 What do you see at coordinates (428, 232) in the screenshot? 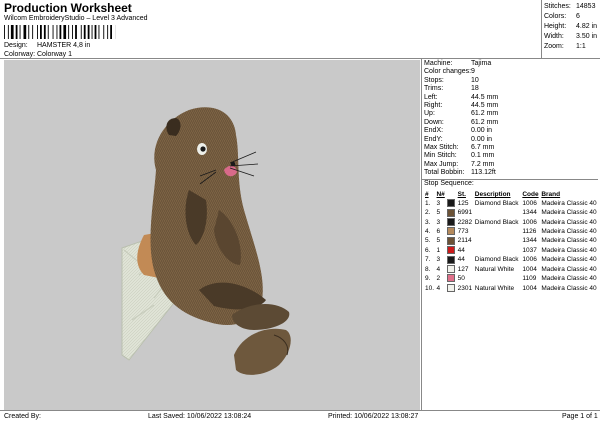
I see `stop-number: 4.` at bounding box center [428, 232].